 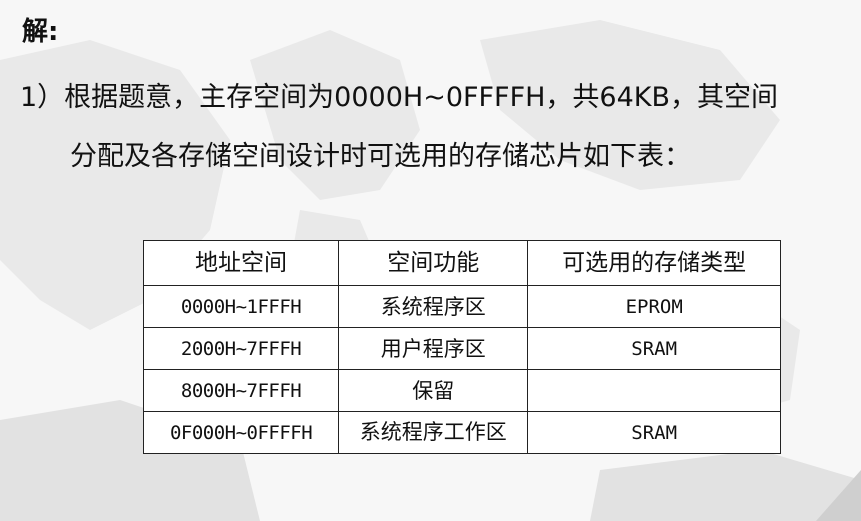 What do you see at coordinates (433, 306) in the screenshot?
I see `cell-function: 系统程序区` at bounding box center [433, 306].